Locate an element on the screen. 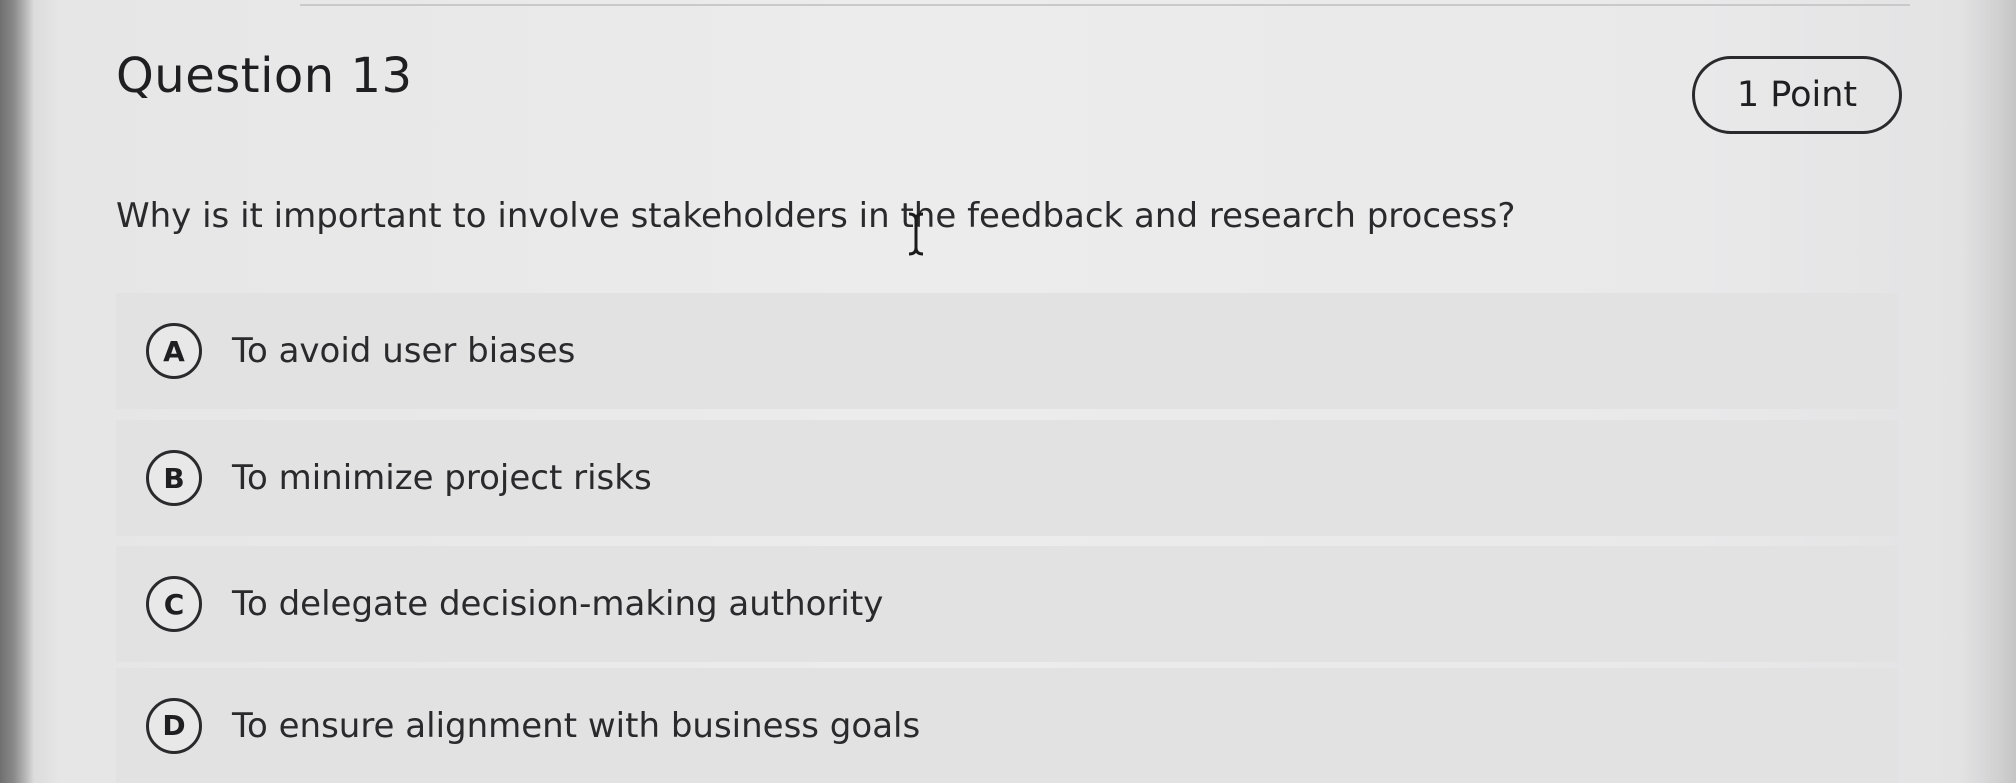  option-letter: B is located at coordinates (174, 478).